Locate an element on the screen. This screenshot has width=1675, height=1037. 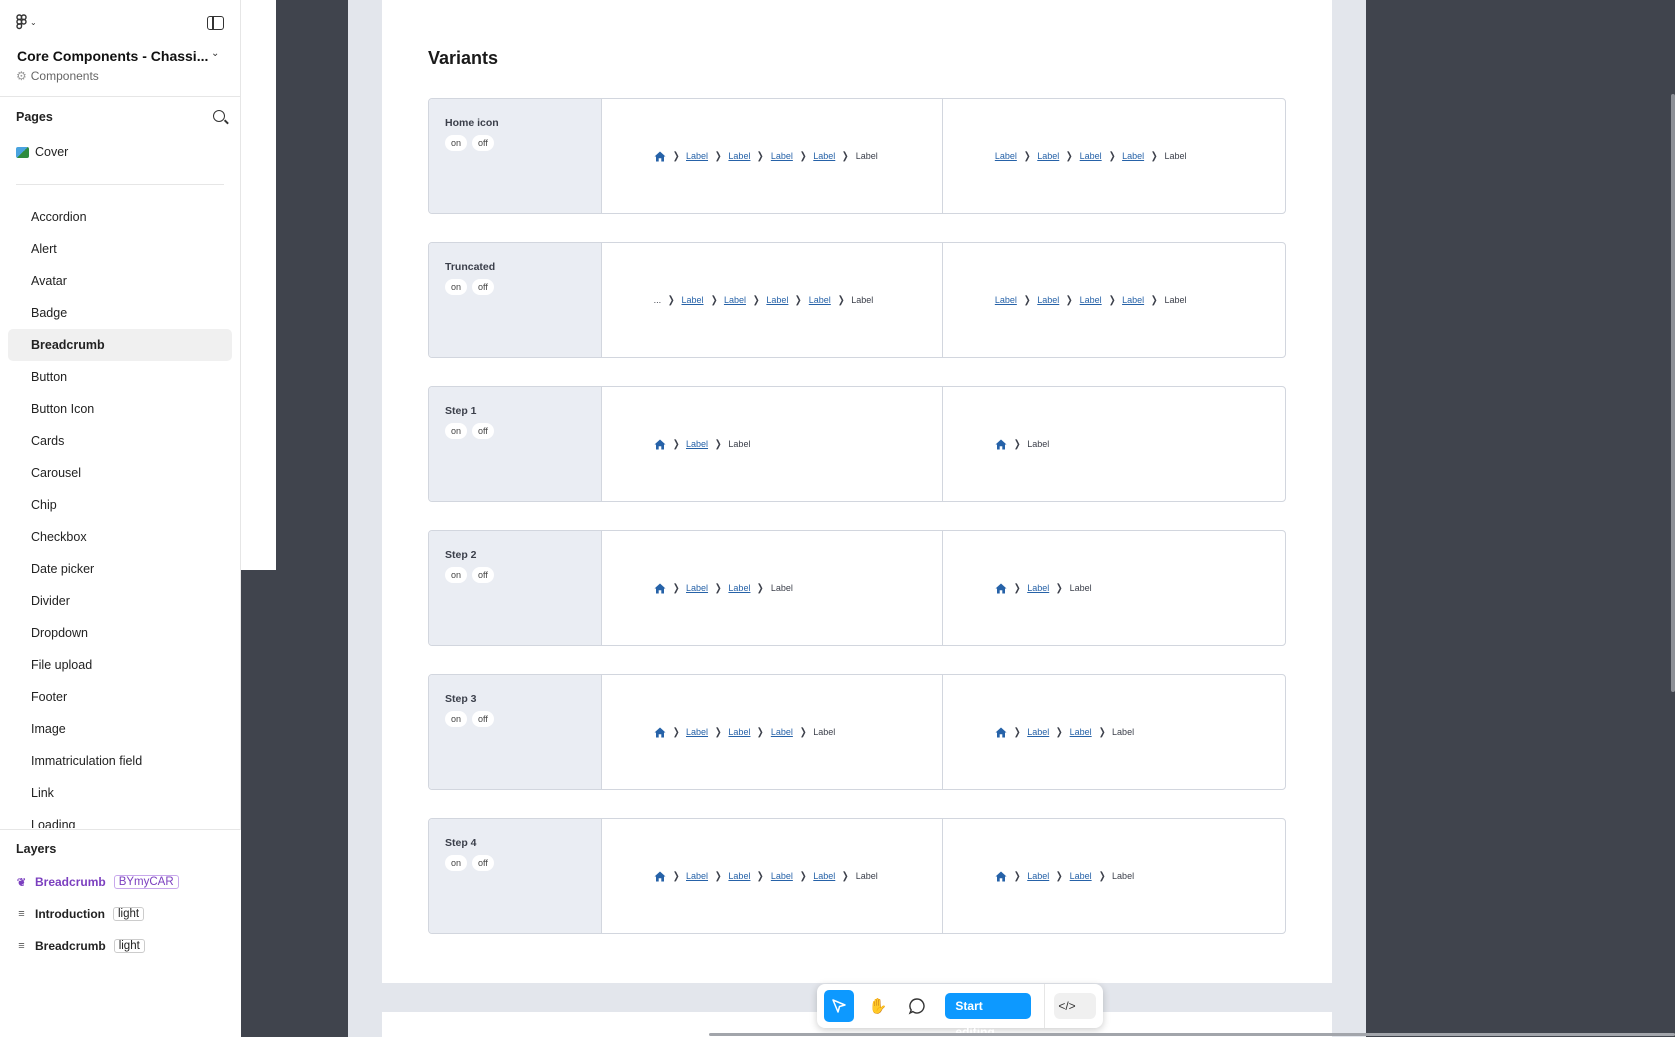
page-item-cover: Cover is located at coordinates (42, 152).